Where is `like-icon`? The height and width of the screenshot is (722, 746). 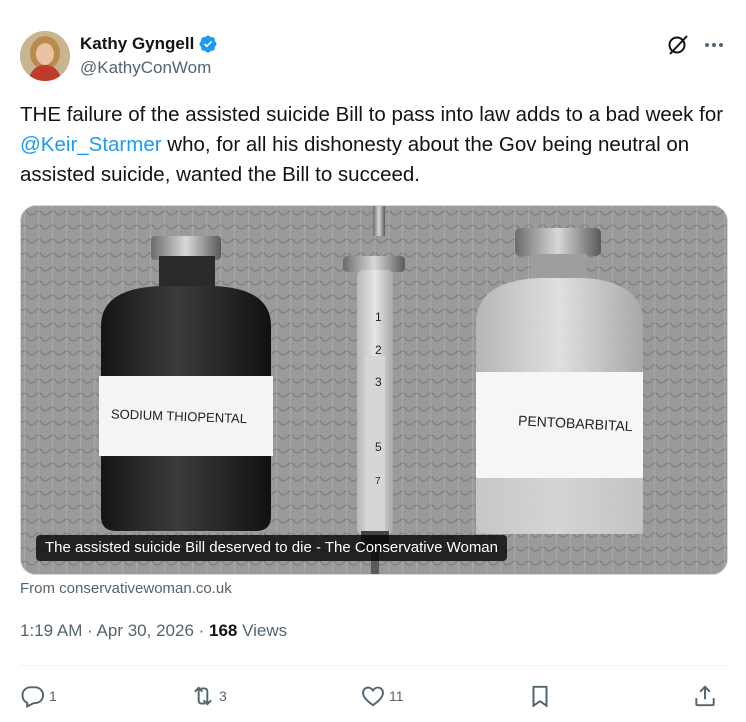
like-icon is located at coordinates (373, 696).